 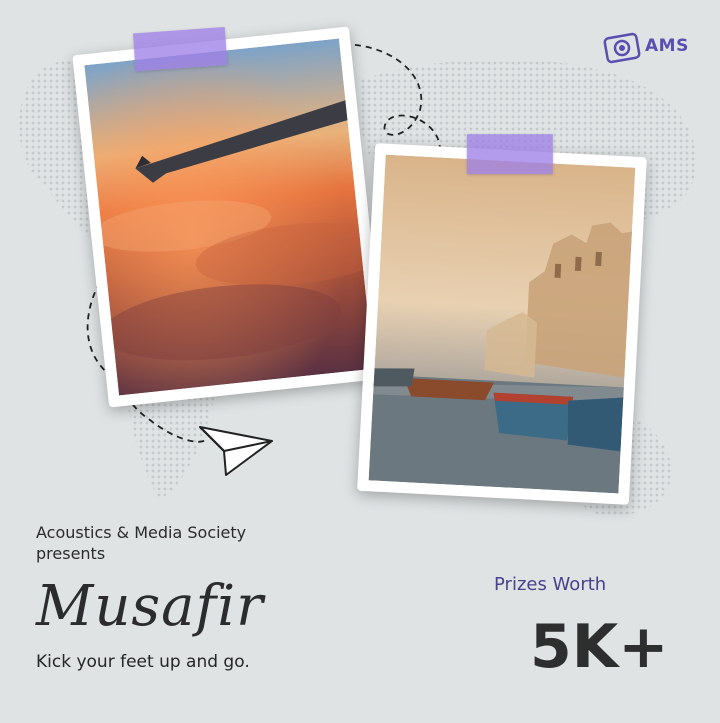 I want to click on ams-logo: AMS, so click(x=648, y=49).